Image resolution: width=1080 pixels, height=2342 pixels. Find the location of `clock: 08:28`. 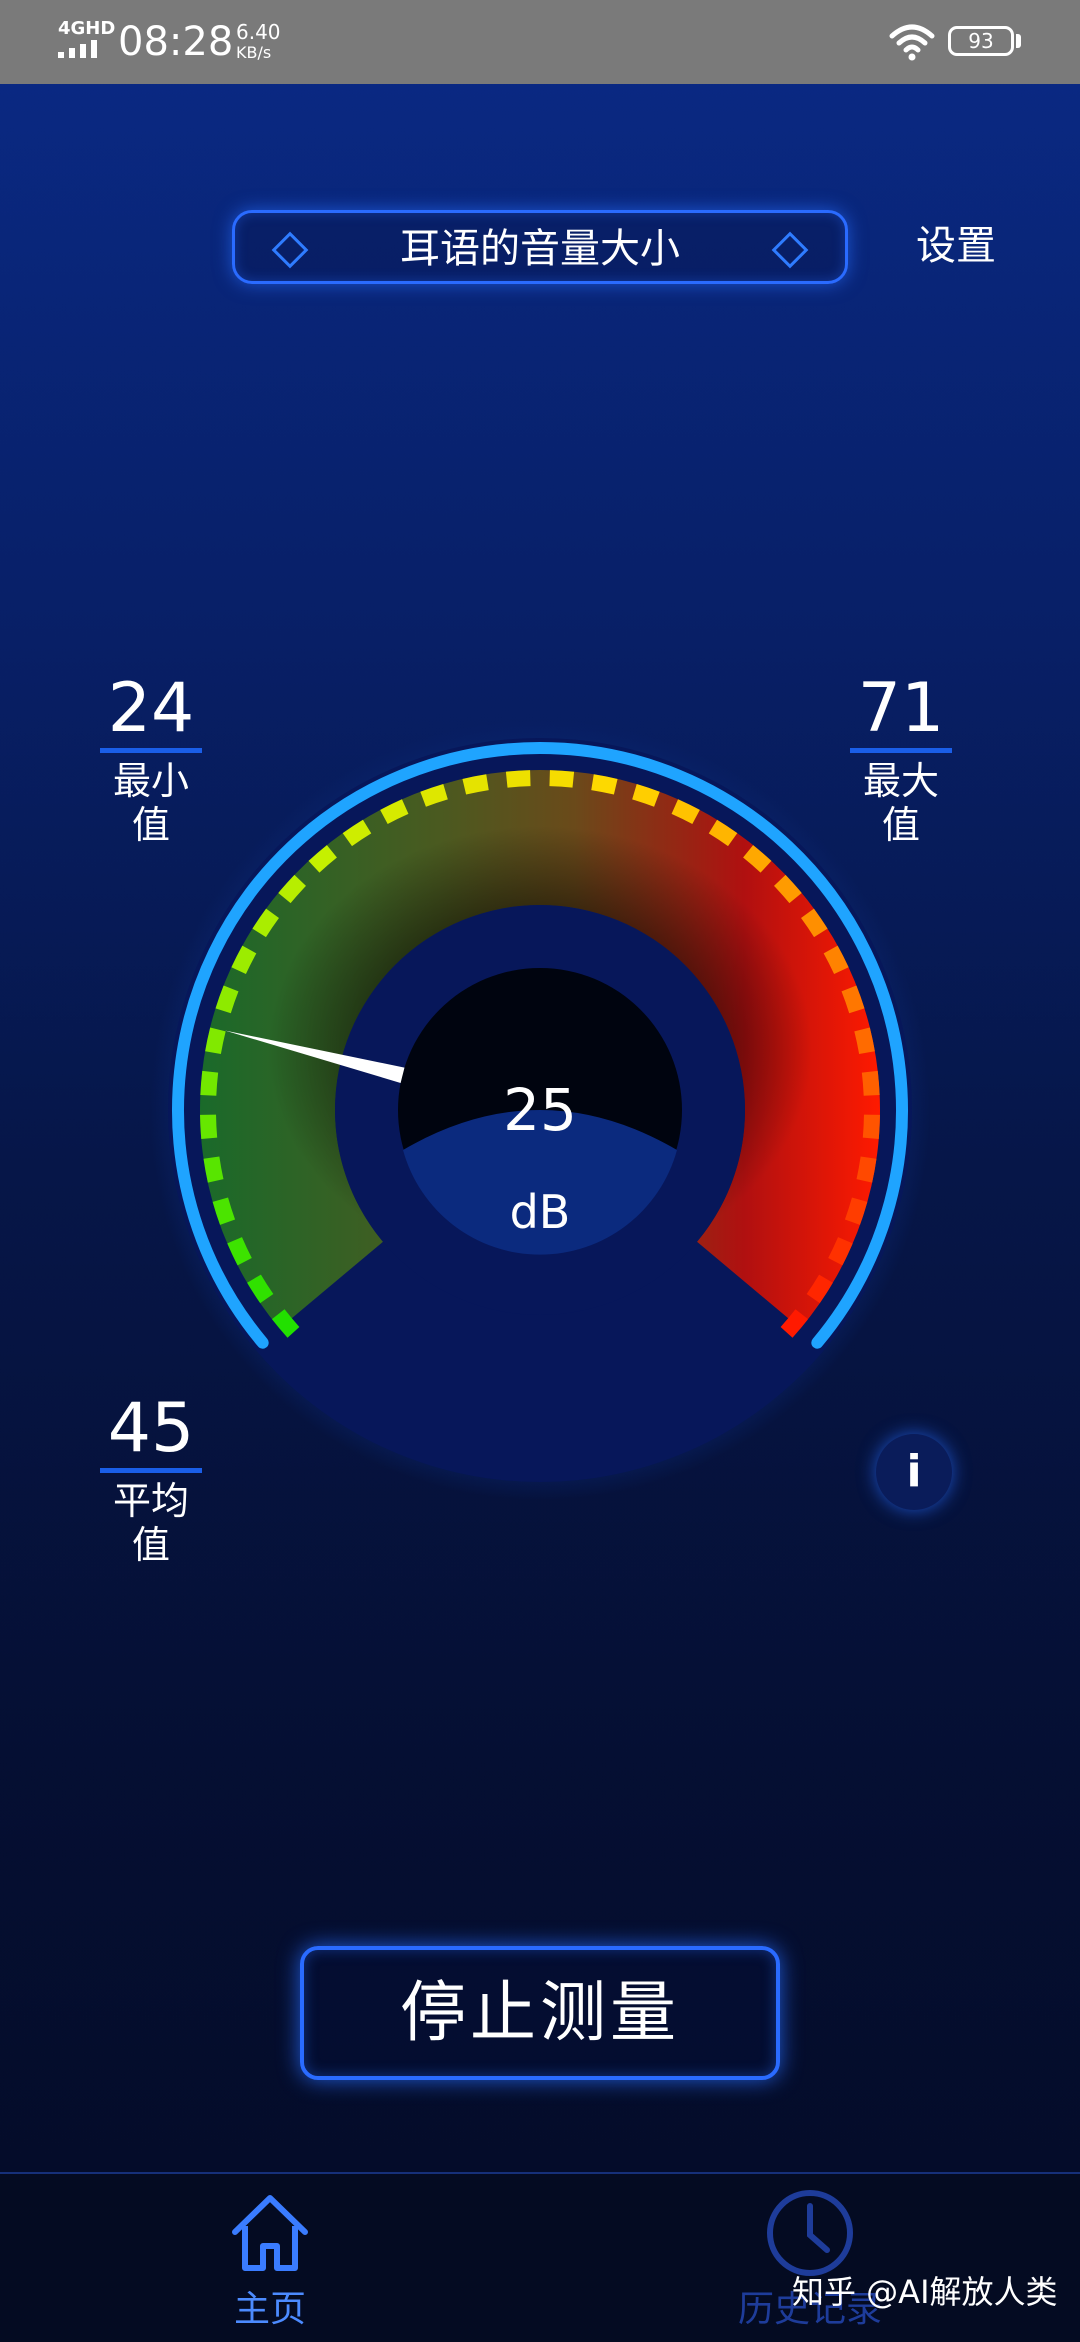

clock: 08:28 is located at coordinates (176, 42).